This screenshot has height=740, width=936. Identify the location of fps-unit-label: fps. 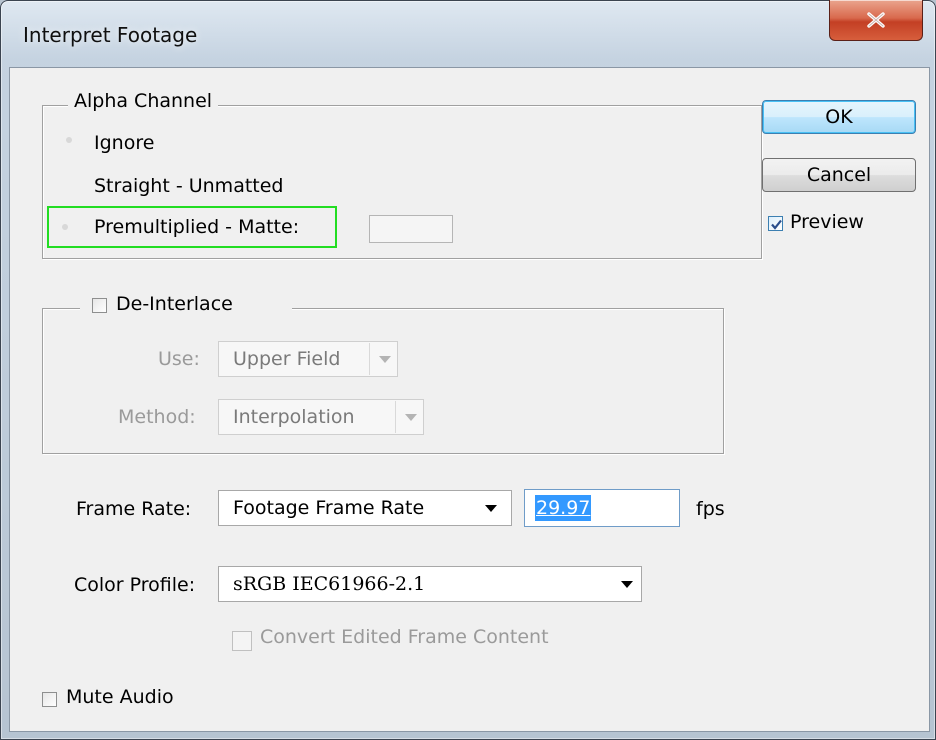
(710, 509).